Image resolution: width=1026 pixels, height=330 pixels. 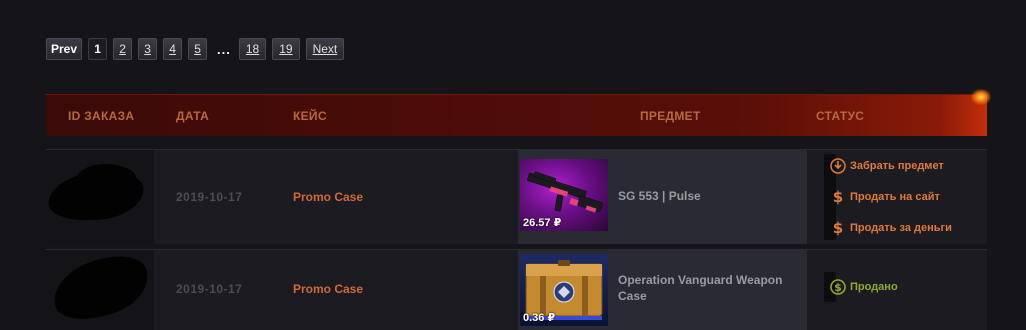 I want to click on header-item: ПРЕДМЕТ, so click(x=670, y=116).